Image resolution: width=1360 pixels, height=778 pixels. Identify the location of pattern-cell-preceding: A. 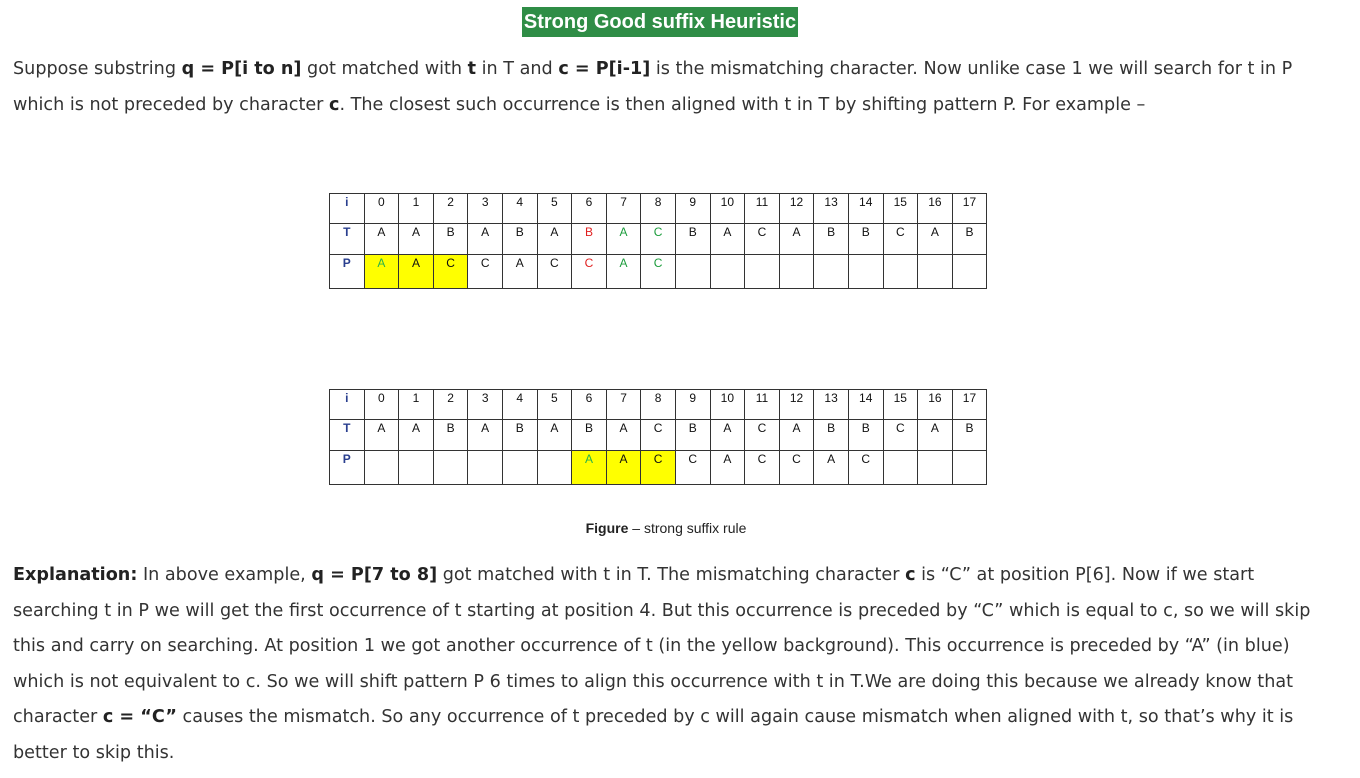
(381, 271).